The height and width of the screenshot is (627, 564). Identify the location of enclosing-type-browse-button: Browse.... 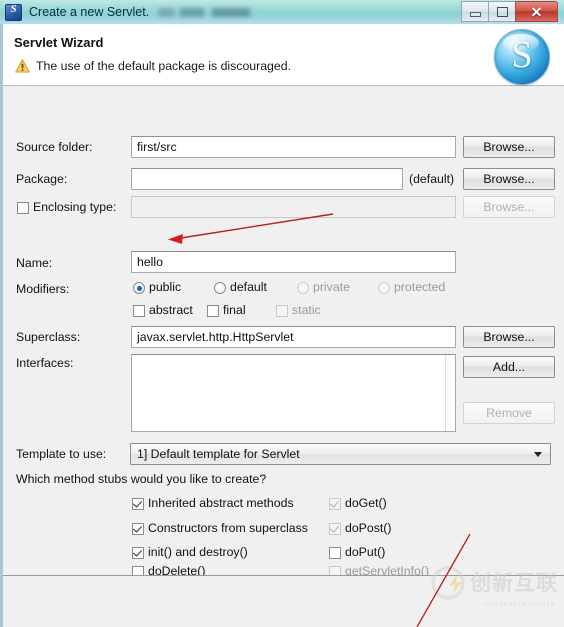
(509, 207).